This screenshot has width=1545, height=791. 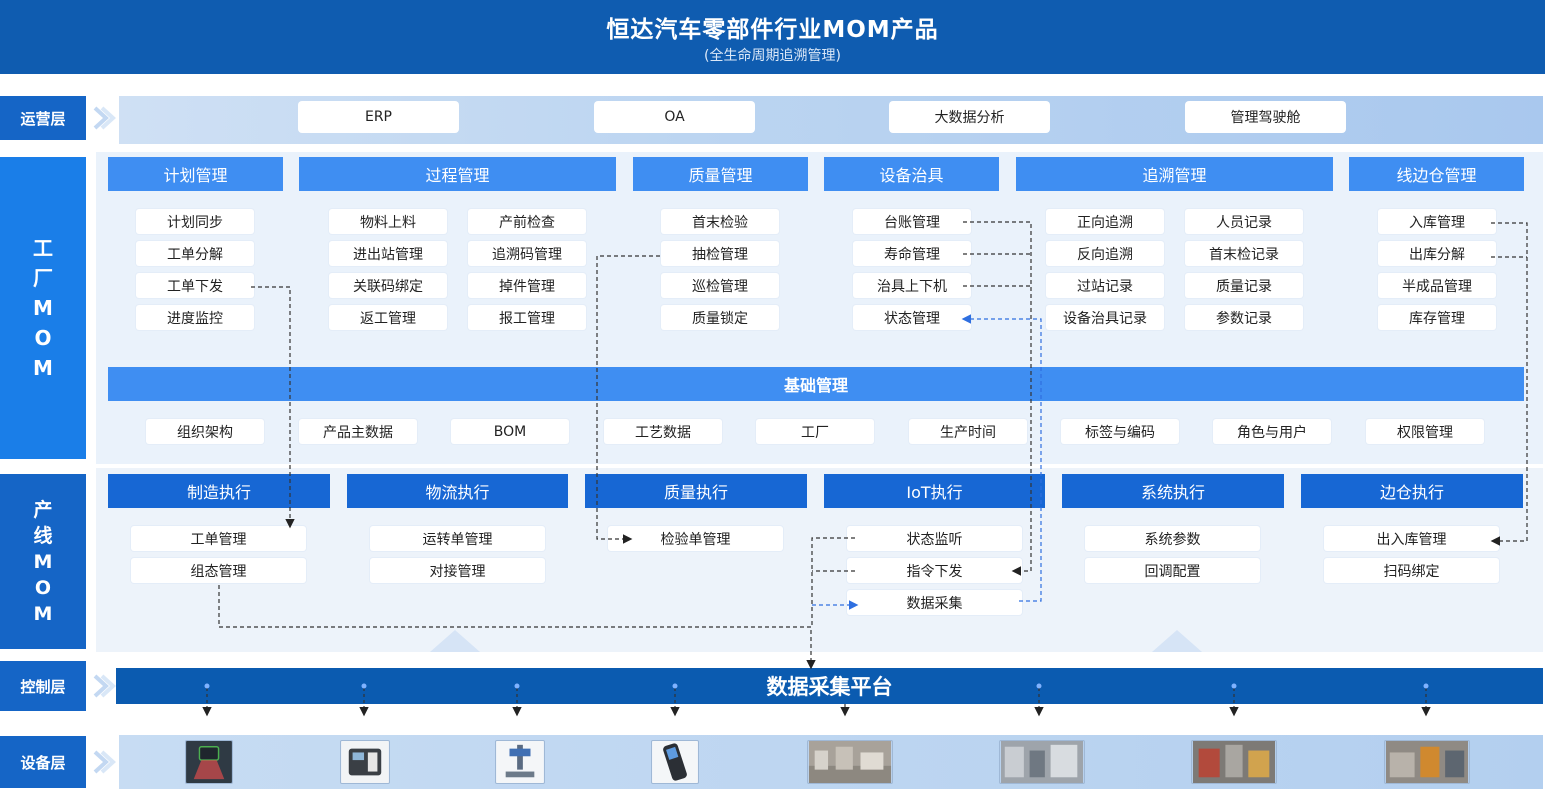 What do you see at coordinates (720, 285) in the screenshot?
I see `item-patrol-inspect: 巡检管理` at bounding box center [720, 285].